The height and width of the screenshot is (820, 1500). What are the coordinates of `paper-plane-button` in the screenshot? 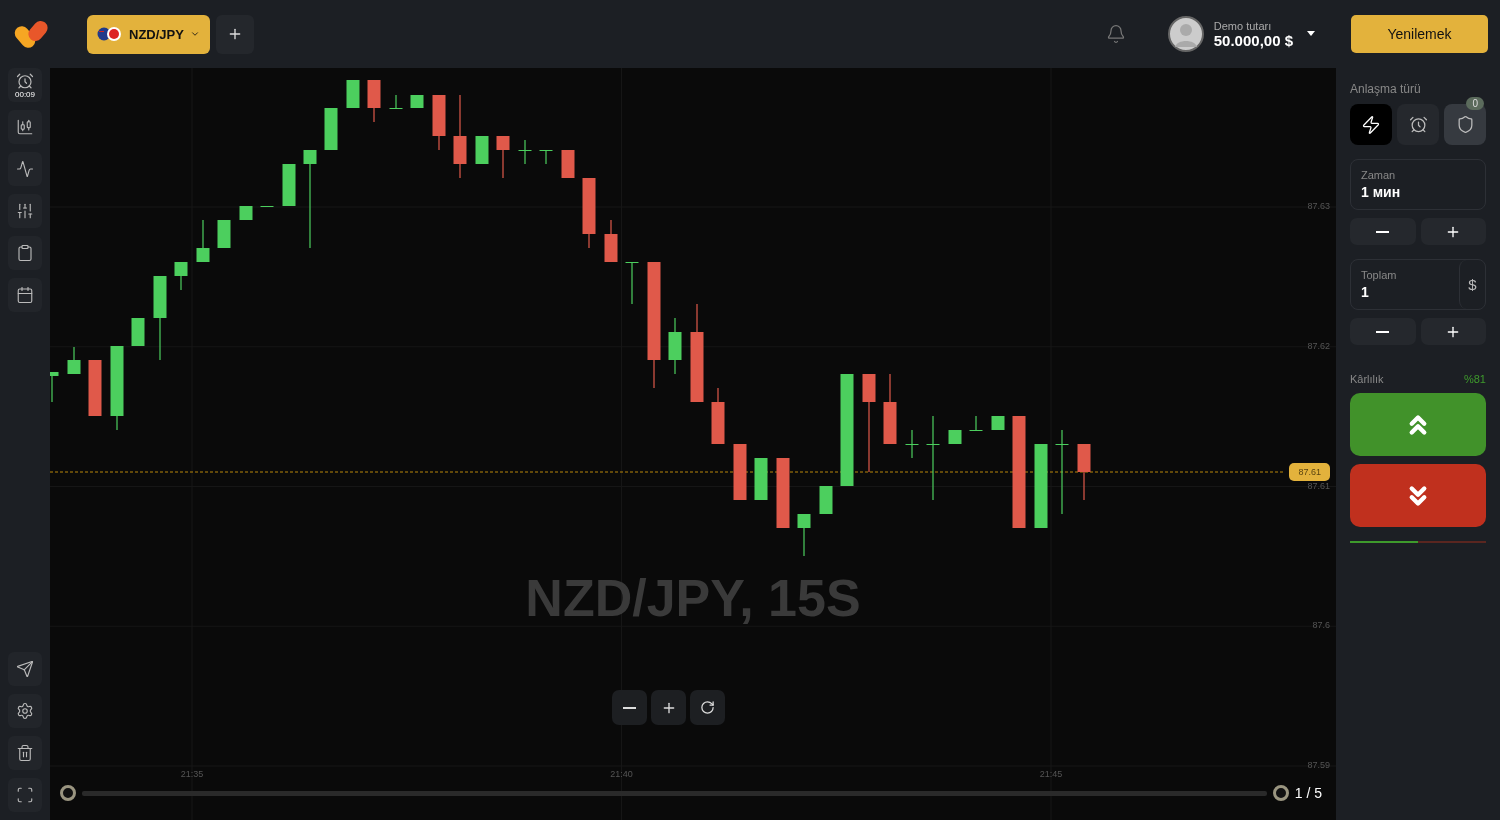 It's located at (25, 669).